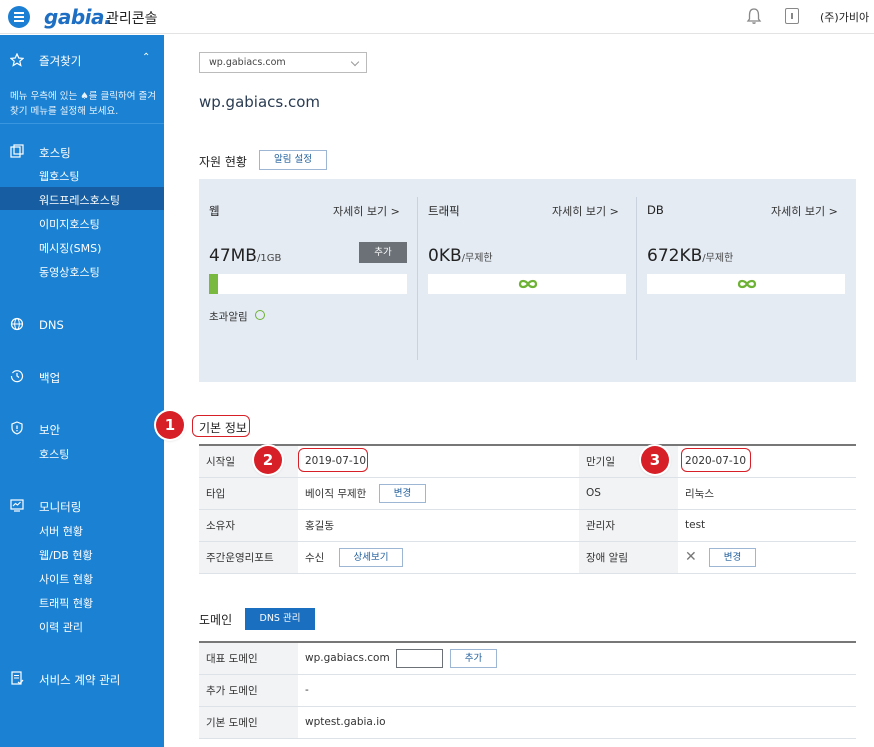 This screenshot has height=747, width=874. Describe the element at coordinates (248, 461) in the screenshot. I see `start-date-label: 시작일` at that location.